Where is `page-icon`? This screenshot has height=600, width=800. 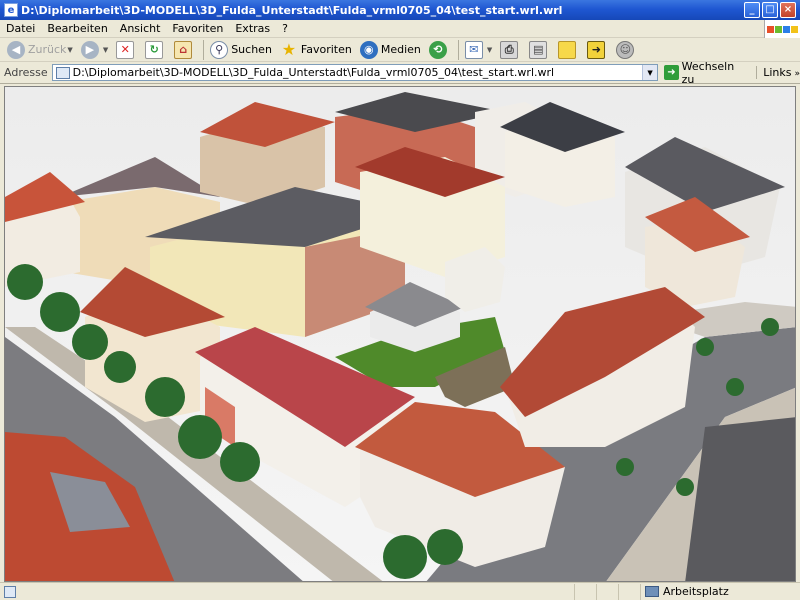 page-icon is located at coordinates (62, 72).